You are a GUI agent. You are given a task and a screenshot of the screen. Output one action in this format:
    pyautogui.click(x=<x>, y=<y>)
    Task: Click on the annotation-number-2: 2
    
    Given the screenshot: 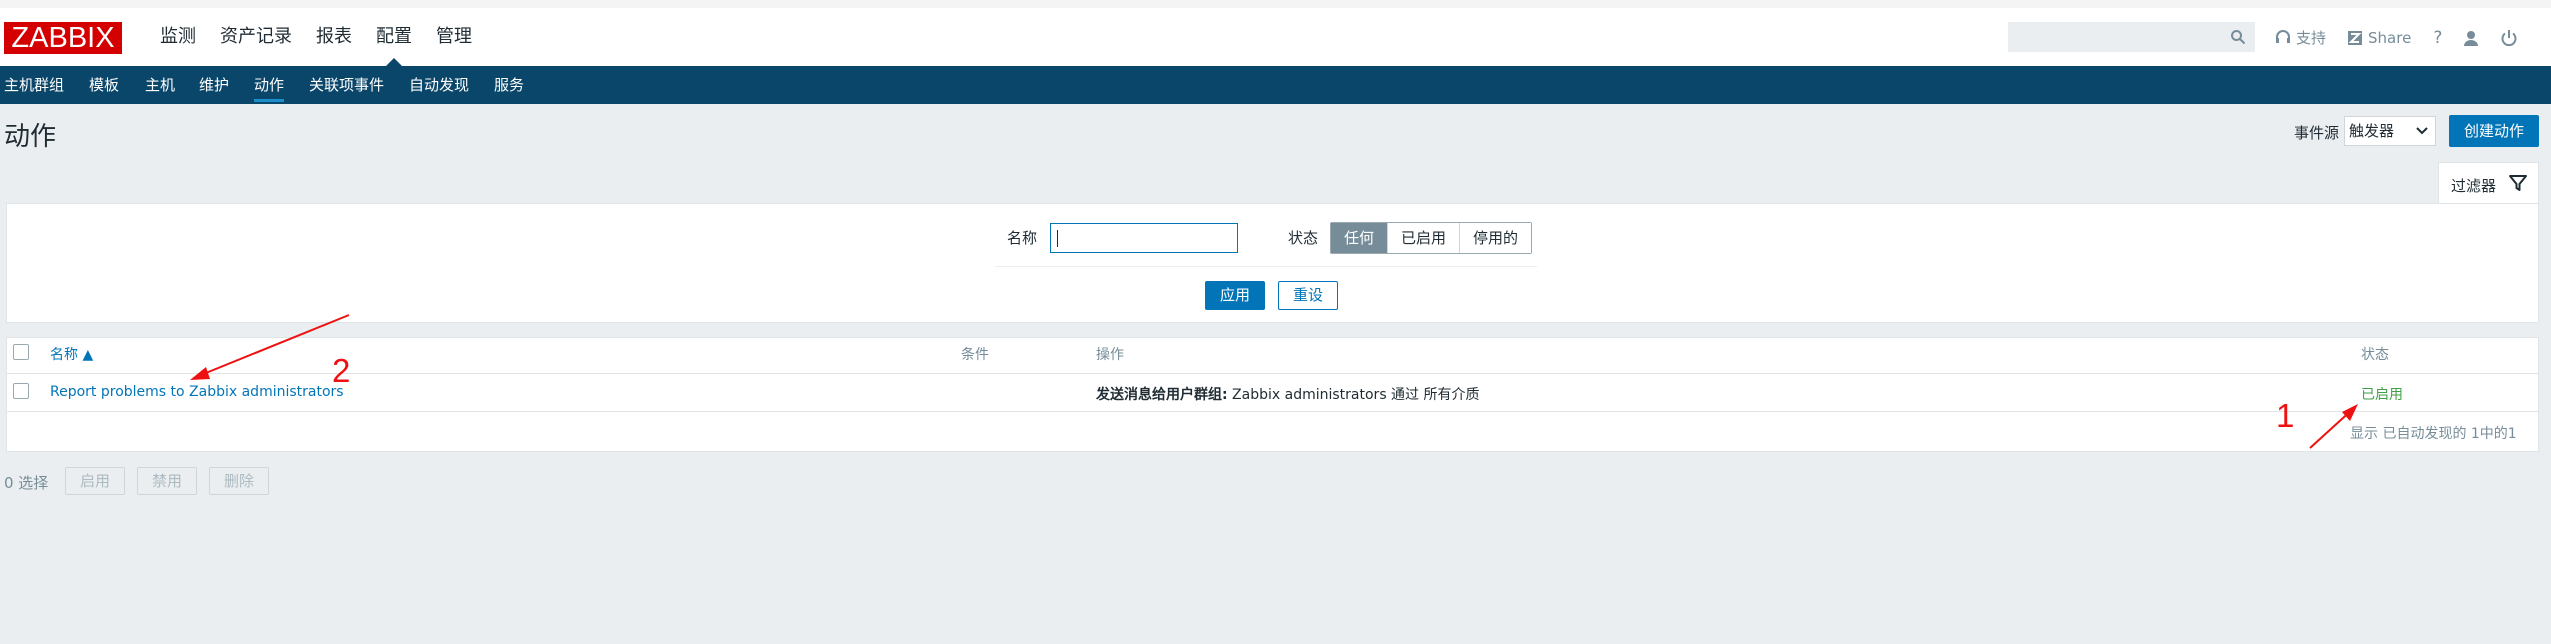 What is the action you would take?
    pyautogui.click(x=341, y=370)
    